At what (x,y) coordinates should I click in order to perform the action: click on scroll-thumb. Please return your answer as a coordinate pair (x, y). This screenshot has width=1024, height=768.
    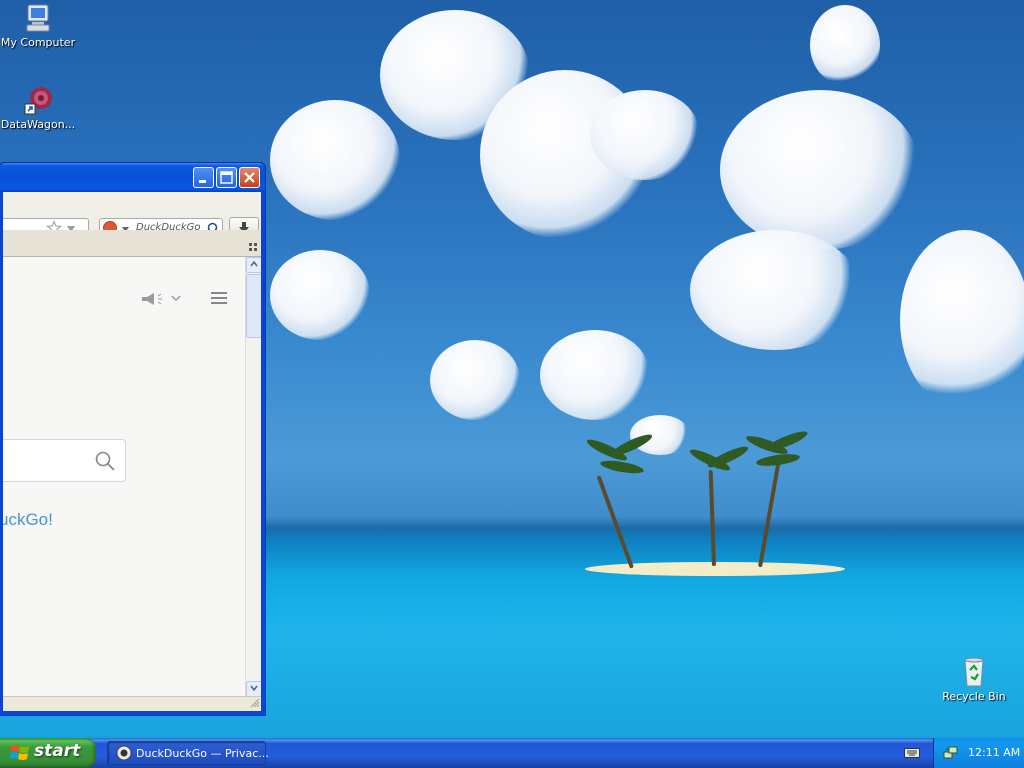
    Looking at the image, I should click on (253, 306).